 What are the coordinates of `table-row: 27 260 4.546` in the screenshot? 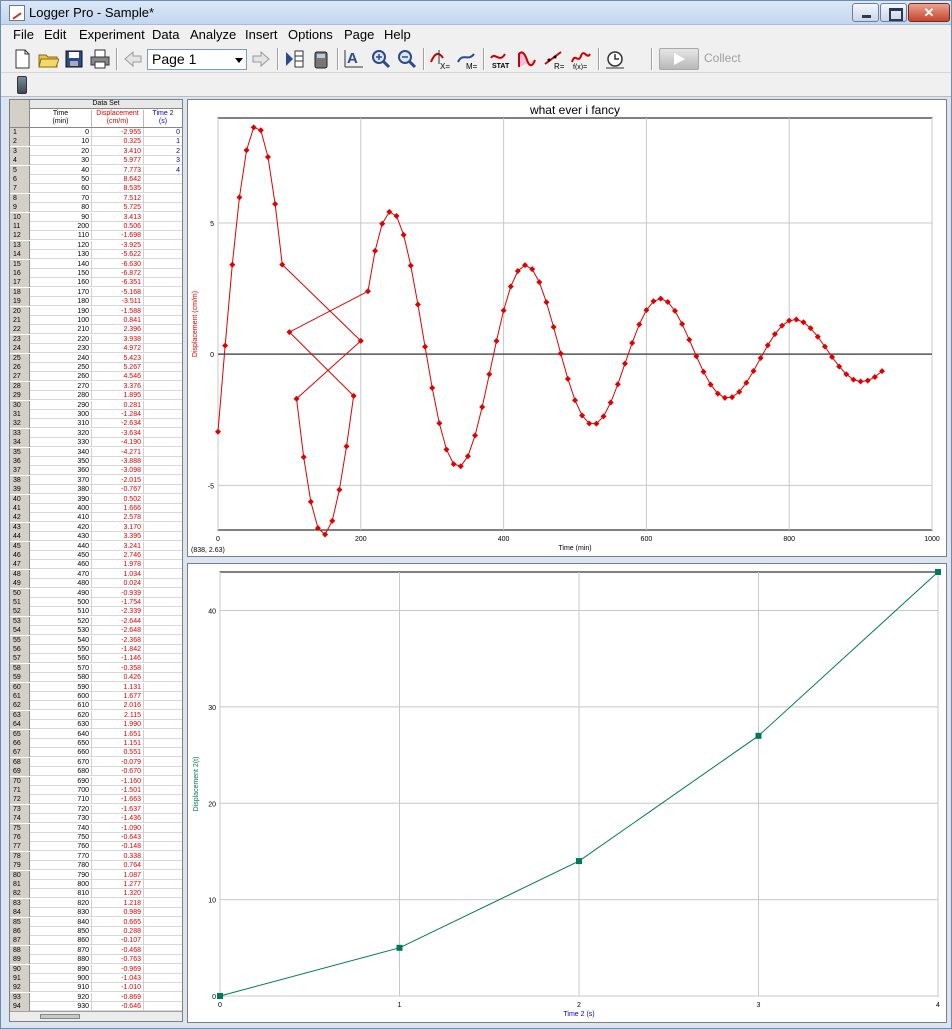 It's located at (96, 377).